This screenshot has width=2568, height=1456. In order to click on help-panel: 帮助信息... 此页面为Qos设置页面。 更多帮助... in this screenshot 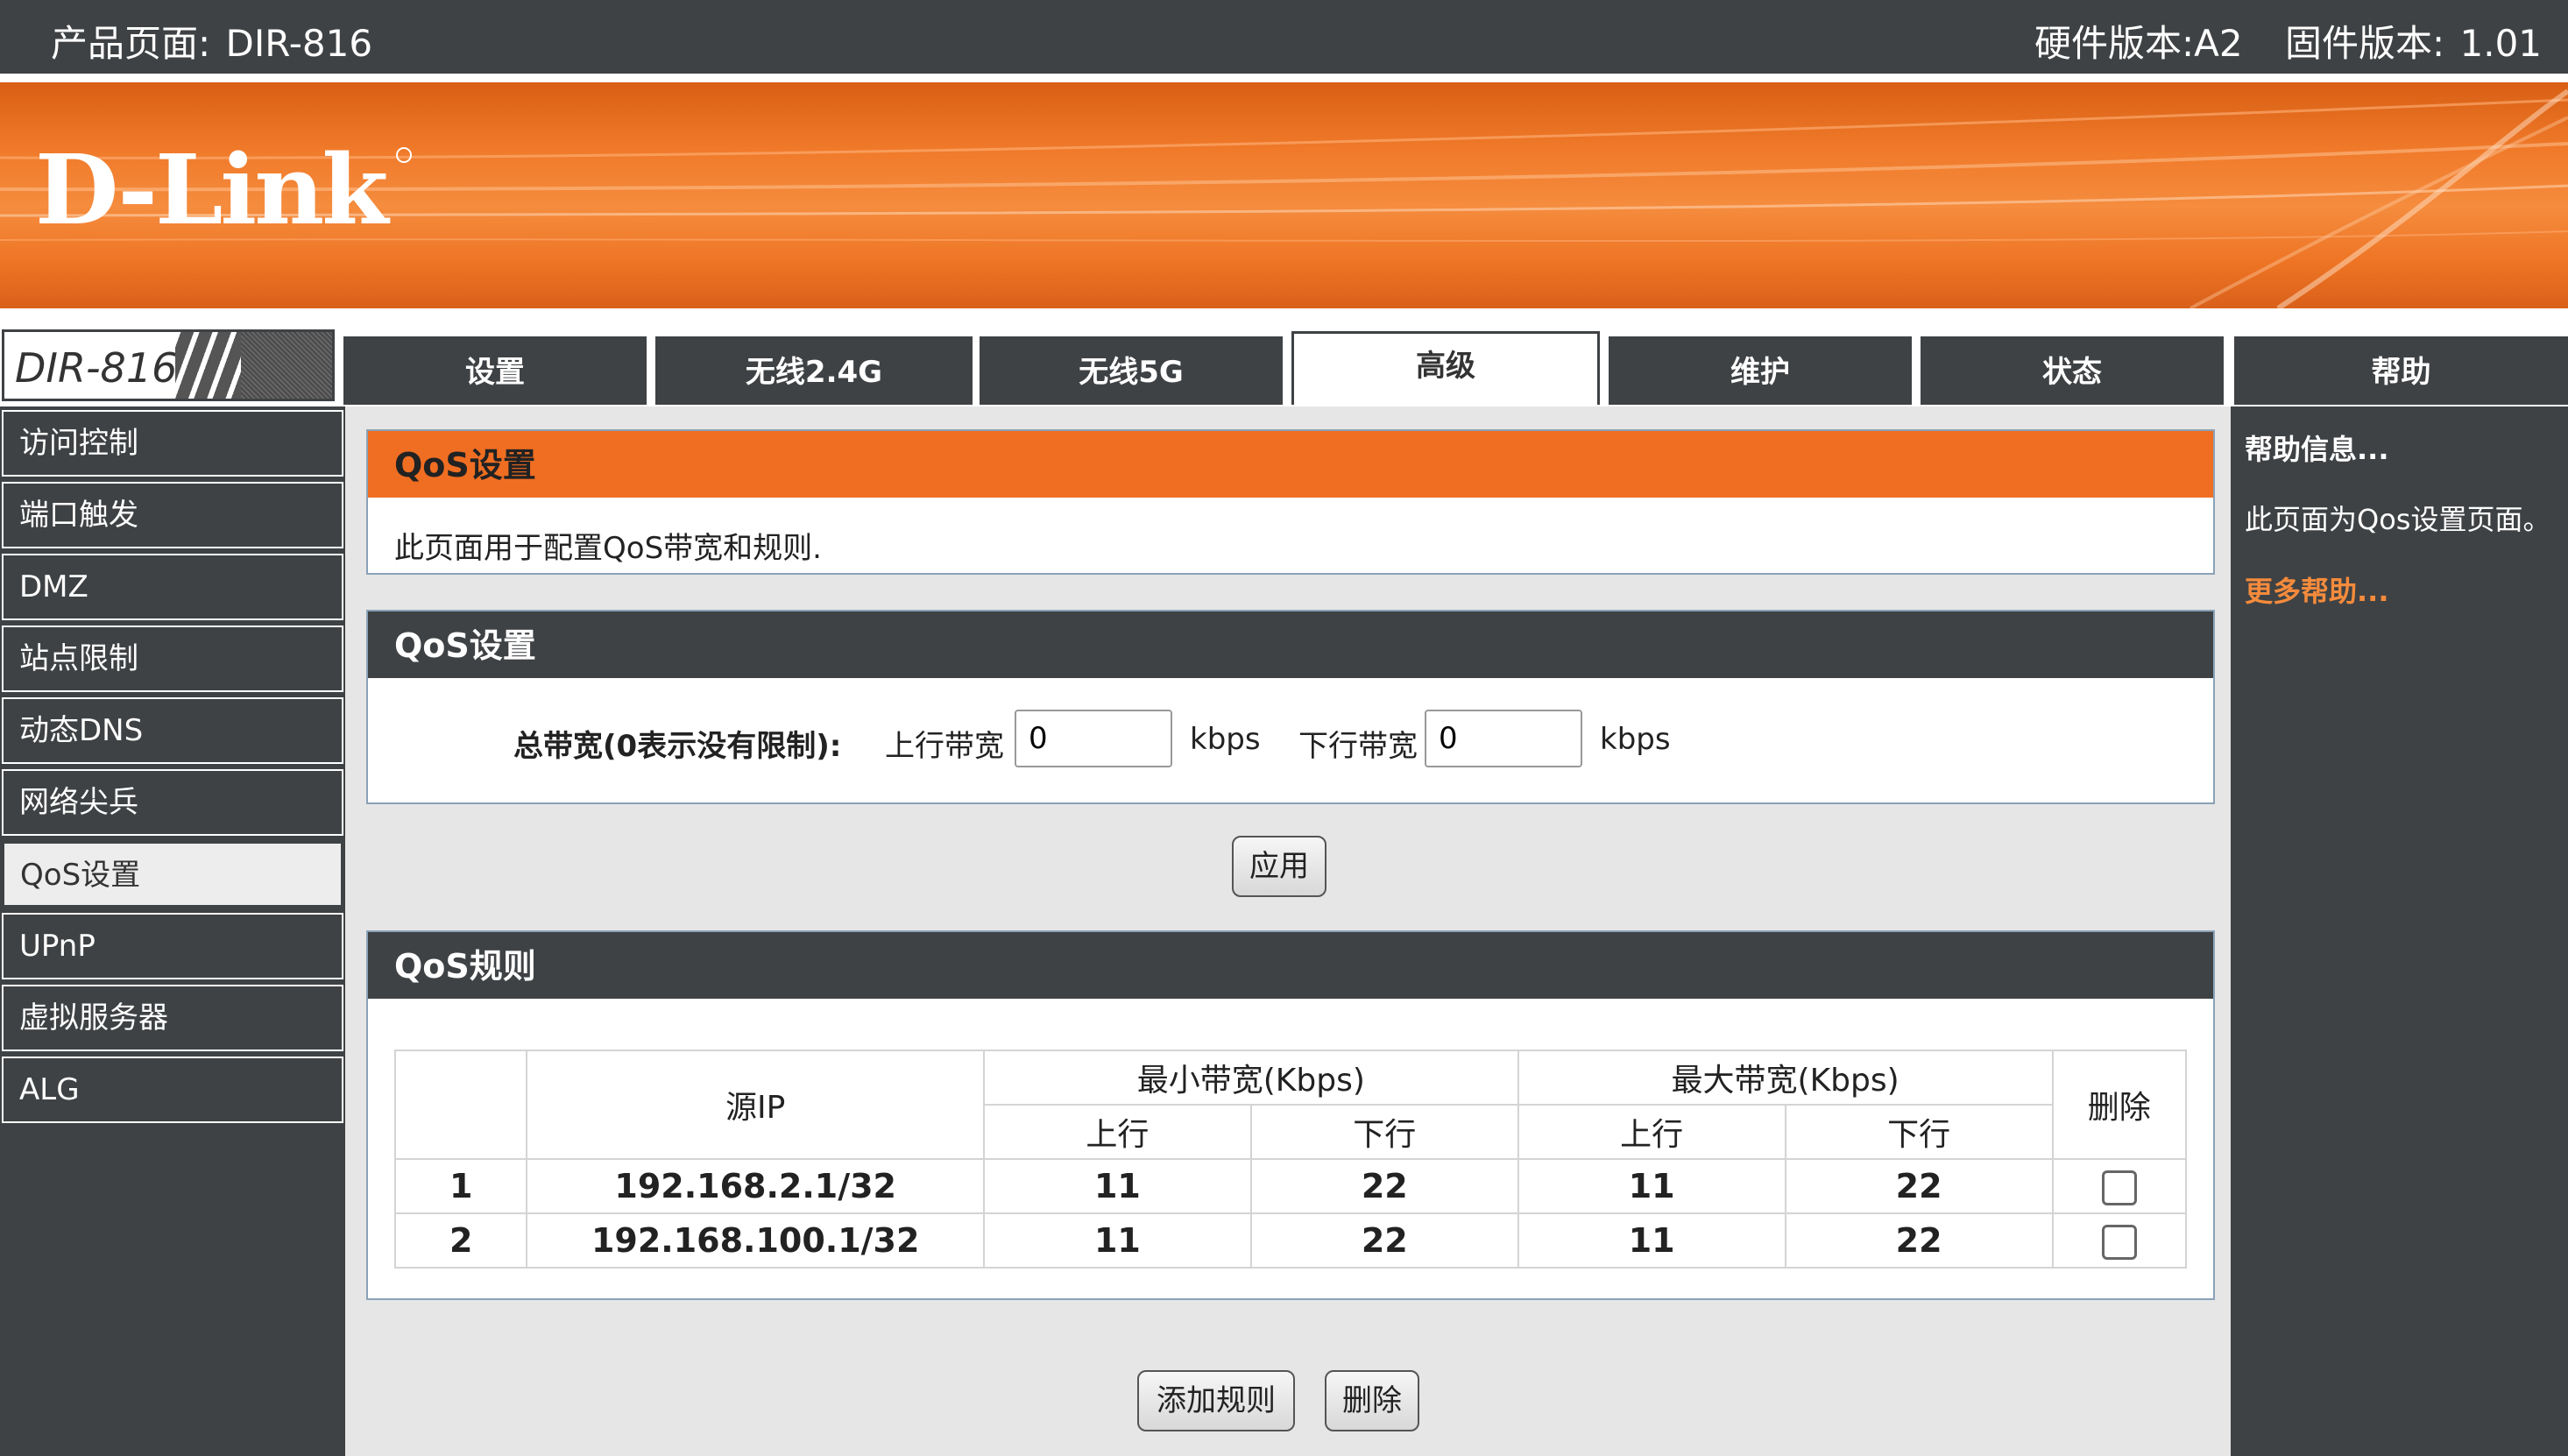, I will do `click(2400, 931)`.